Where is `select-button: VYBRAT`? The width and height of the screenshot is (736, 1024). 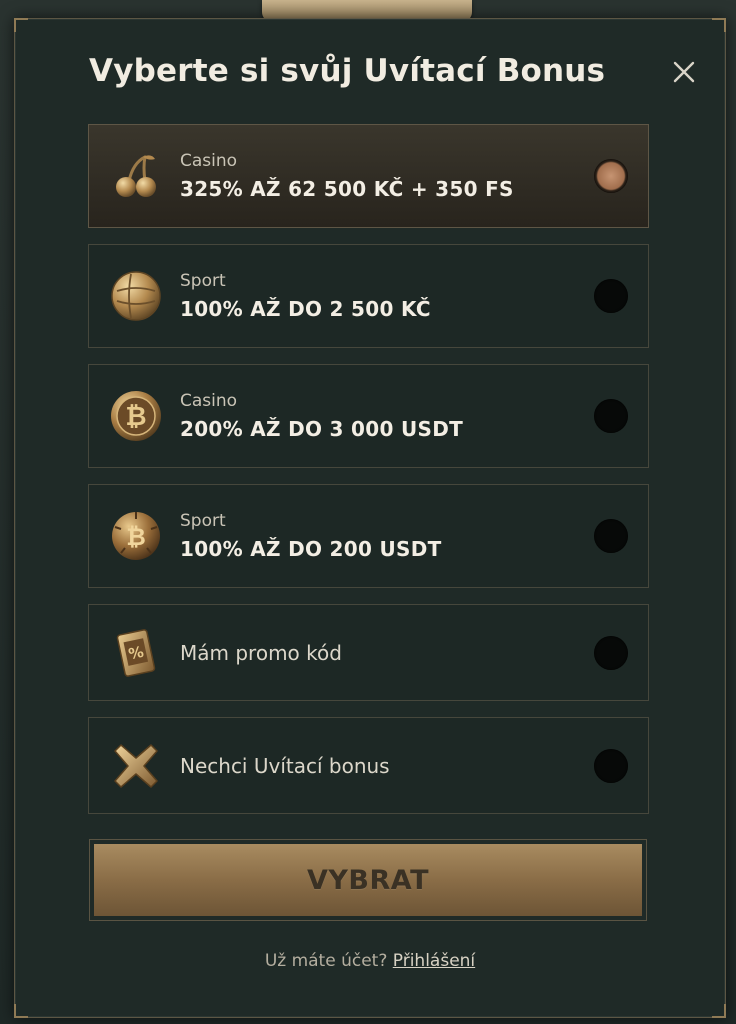 select-button: VYBRAT is located at coordinates (368, 880).